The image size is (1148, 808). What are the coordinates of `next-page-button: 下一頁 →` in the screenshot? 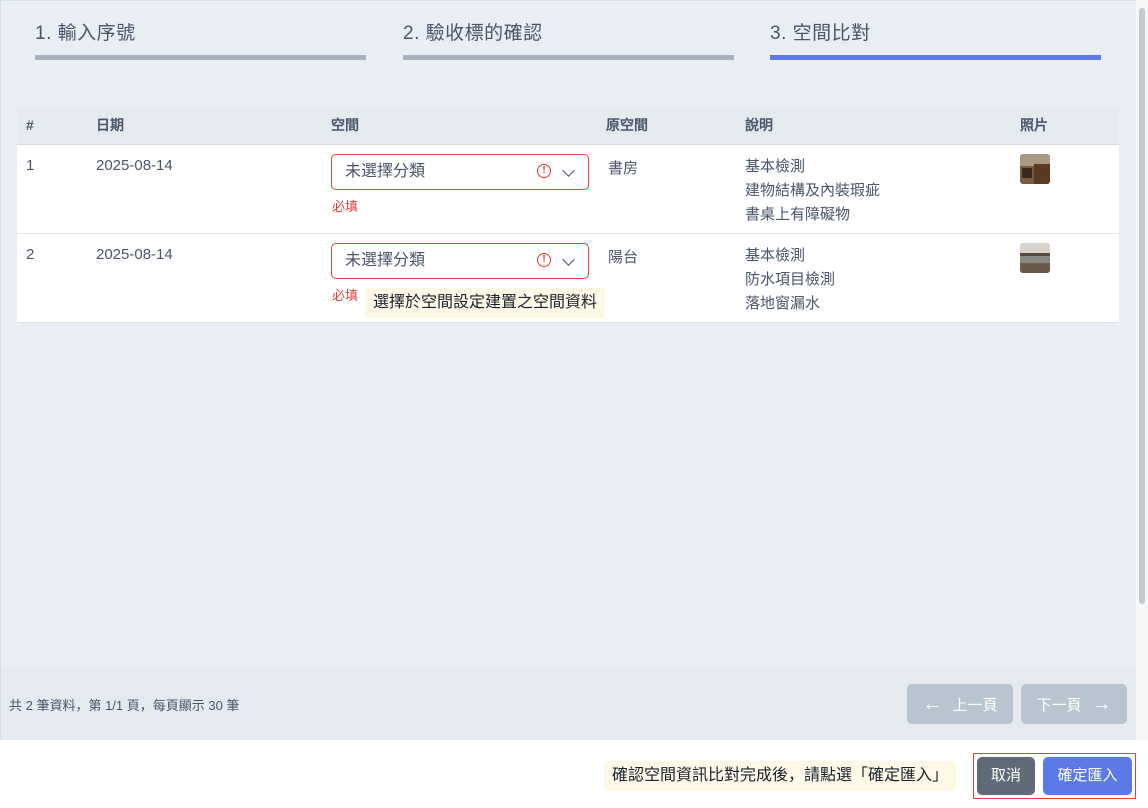 It's located at (1074, 704).